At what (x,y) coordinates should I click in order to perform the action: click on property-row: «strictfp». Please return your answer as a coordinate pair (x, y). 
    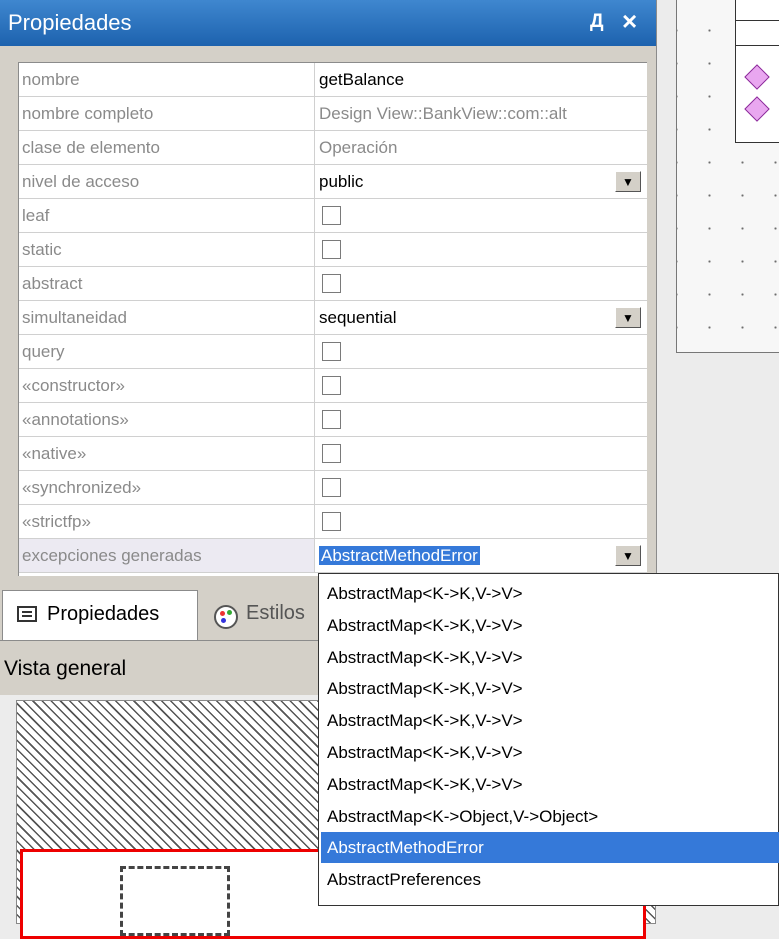
    Looking at the image, I should click on (333, 522).